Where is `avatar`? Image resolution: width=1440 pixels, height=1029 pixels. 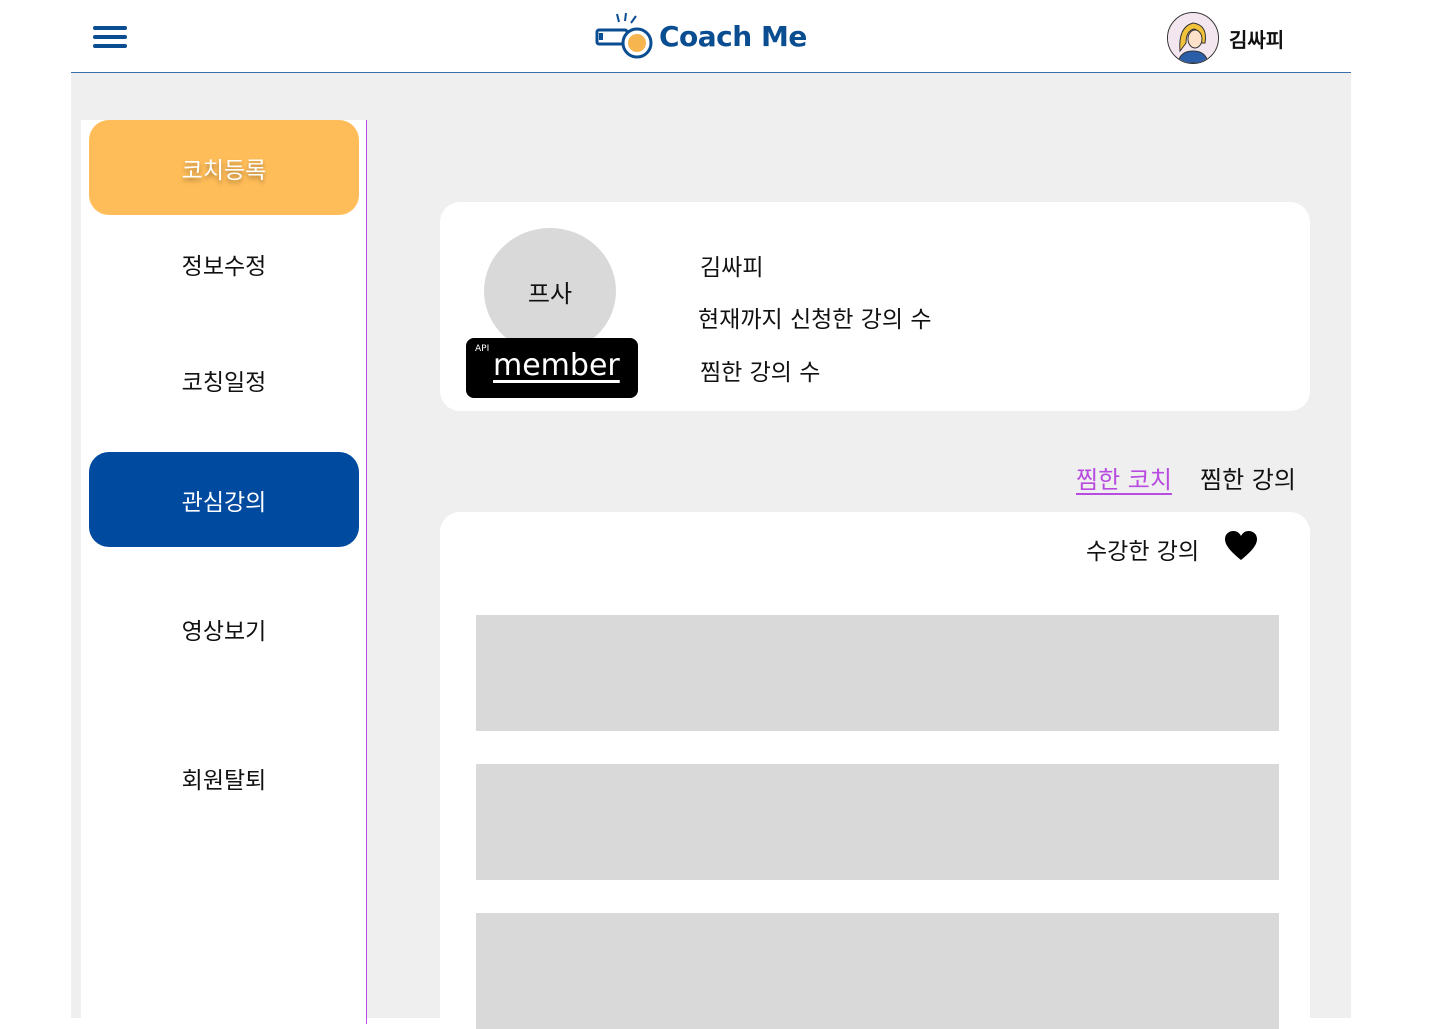 avatar is located at coordinates (1193, 38).